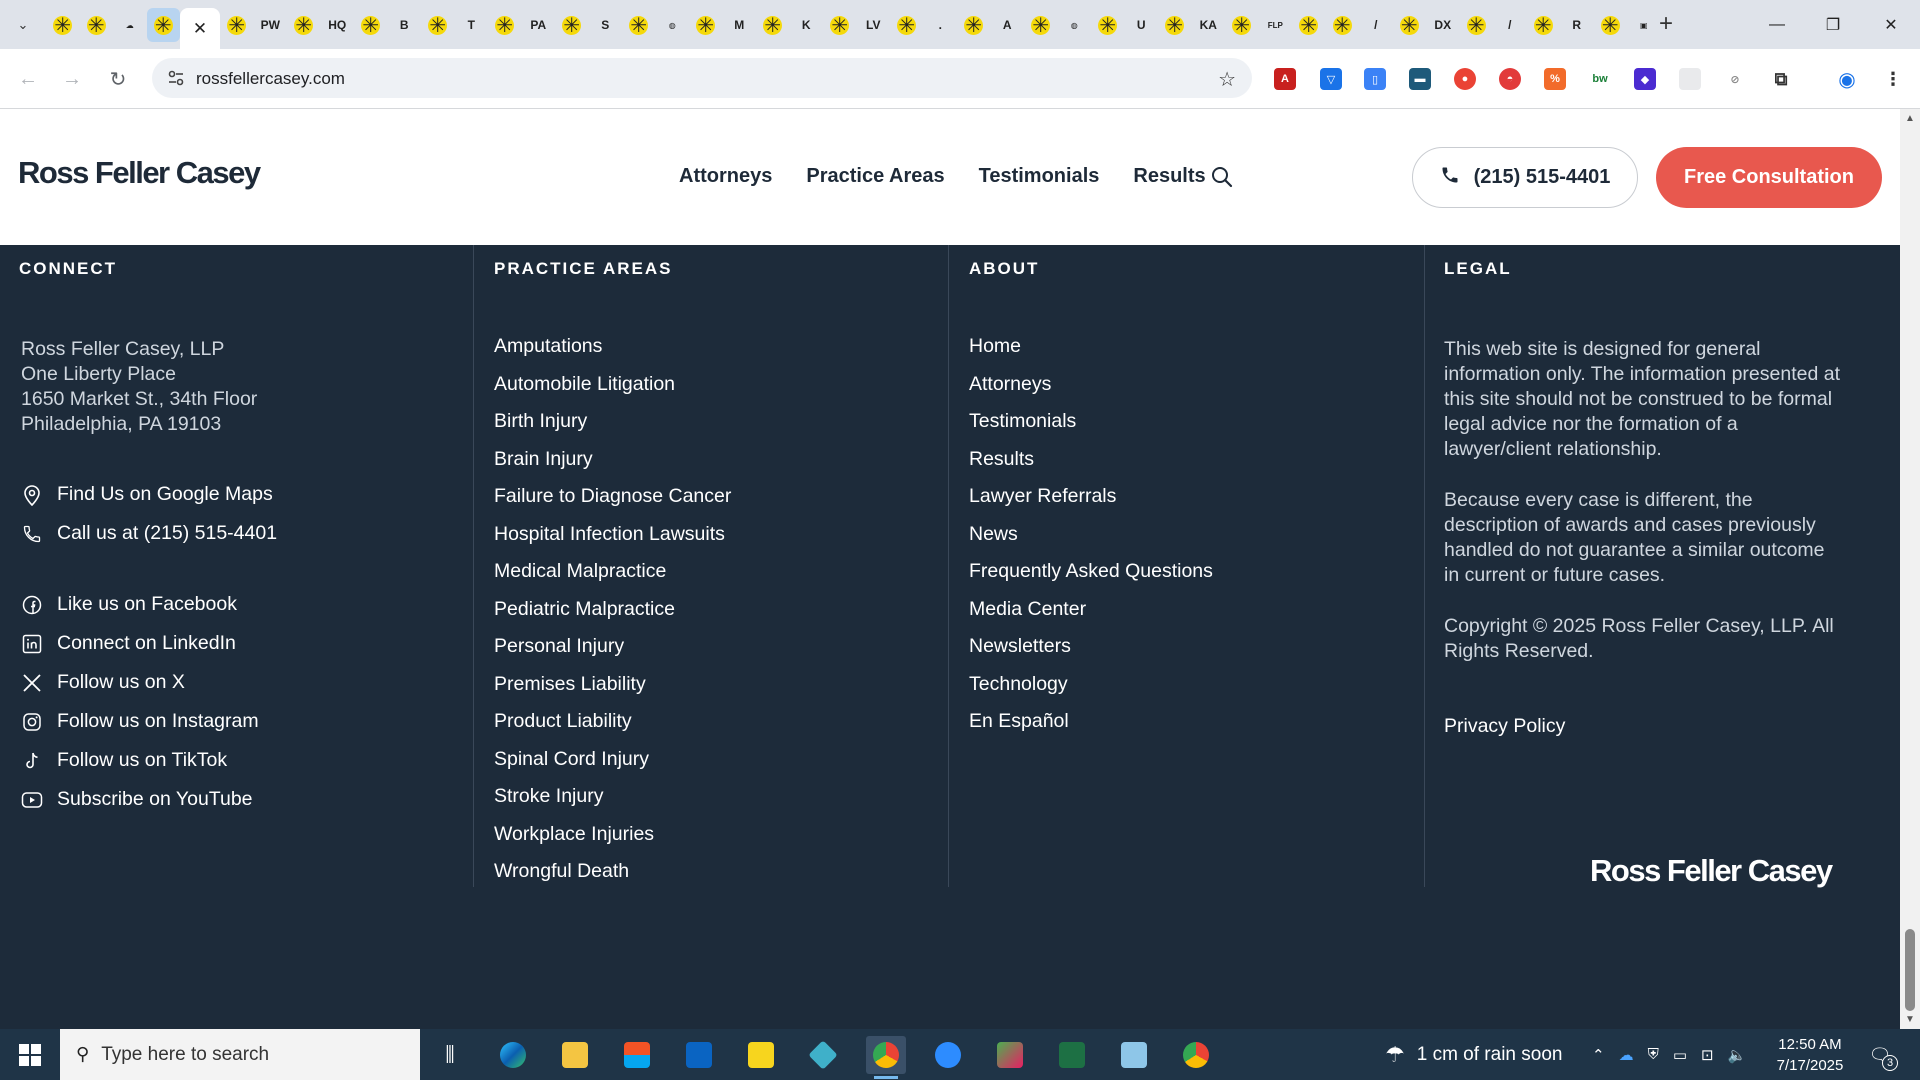  What do you see at coordinates (1209, 25) in the screenshot?
I see `browser-tab: KA` at bounding box center [1209, 25].